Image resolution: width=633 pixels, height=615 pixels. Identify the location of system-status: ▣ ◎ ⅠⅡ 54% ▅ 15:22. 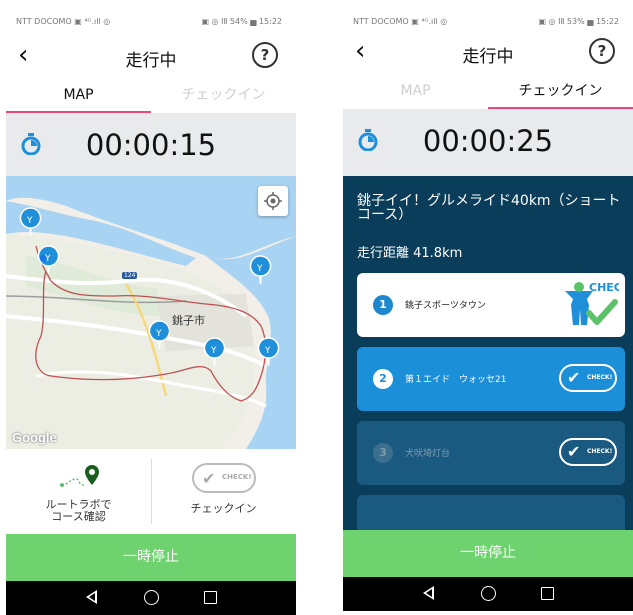
(241, 21).